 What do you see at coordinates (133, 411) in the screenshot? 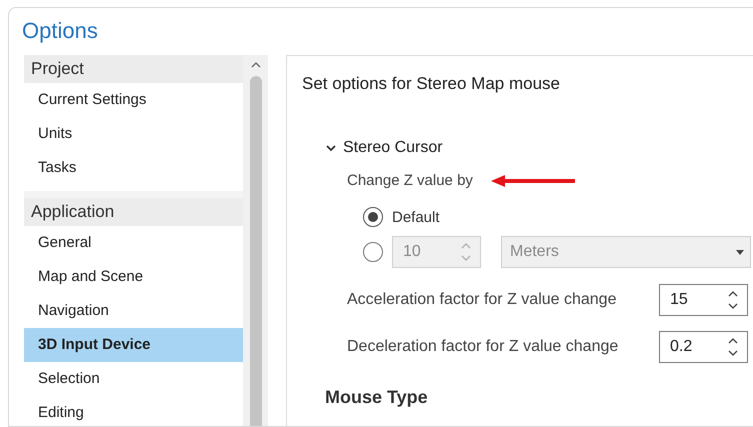
I see `sidebar-item: Editing` at bounding box center [133, 411].